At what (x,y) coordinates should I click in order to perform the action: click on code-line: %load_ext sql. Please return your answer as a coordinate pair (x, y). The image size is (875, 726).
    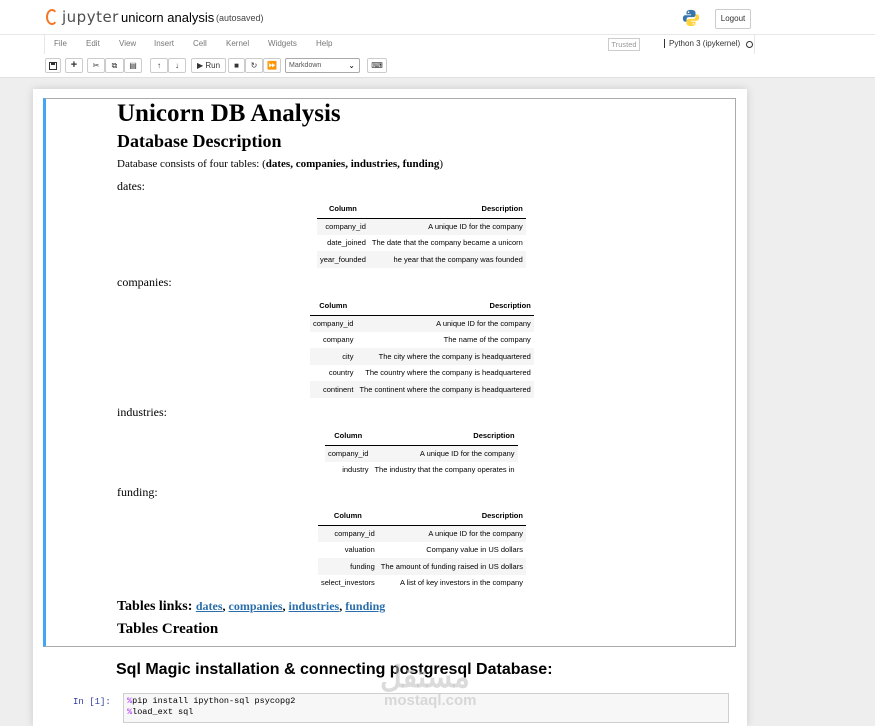
    Looking at the image, I should click on (160, 712).